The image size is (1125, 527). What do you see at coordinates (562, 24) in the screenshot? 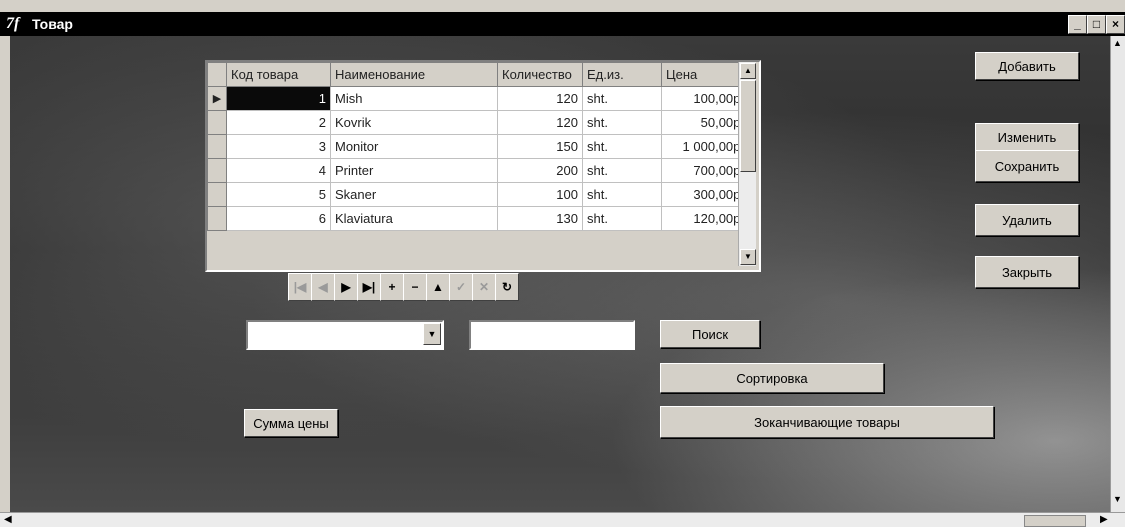
I see `title-bar: 7f Товар _ □ ×` at bounding box center [562, 24].